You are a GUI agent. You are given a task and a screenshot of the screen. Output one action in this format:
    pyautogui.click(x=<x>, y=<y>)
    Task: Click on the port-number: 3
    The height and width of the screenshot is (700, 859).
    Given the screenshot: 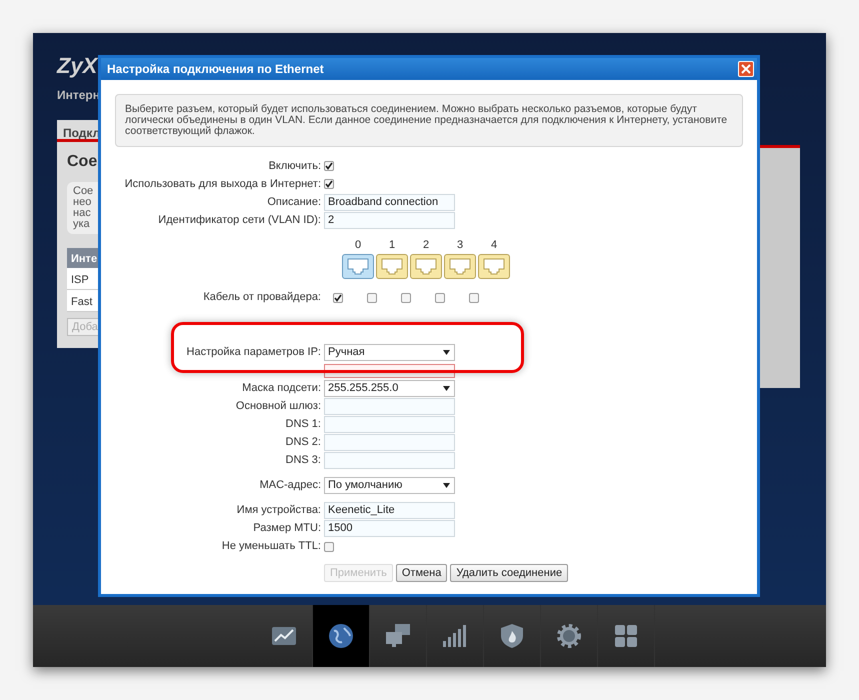 What is the action you would take?
    pyautogui.click(x=460, y=245)
    